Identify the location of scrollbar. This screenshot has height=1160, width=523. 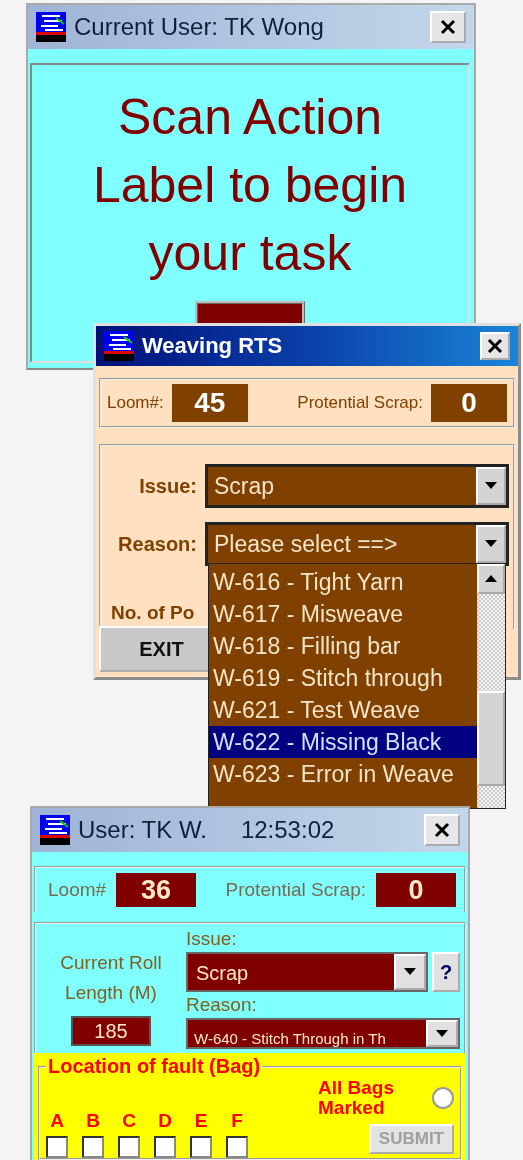
(491, 686).